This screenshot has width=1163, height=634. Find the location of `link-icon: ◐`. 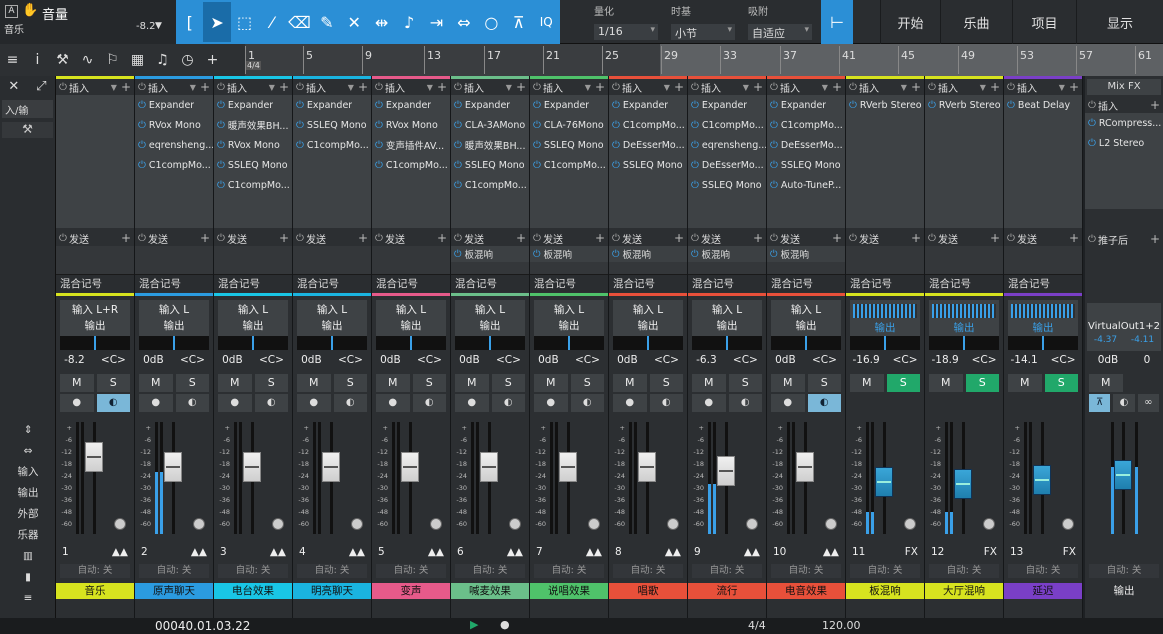

link-icon: ◐ is located at coordinates (1124, 403).